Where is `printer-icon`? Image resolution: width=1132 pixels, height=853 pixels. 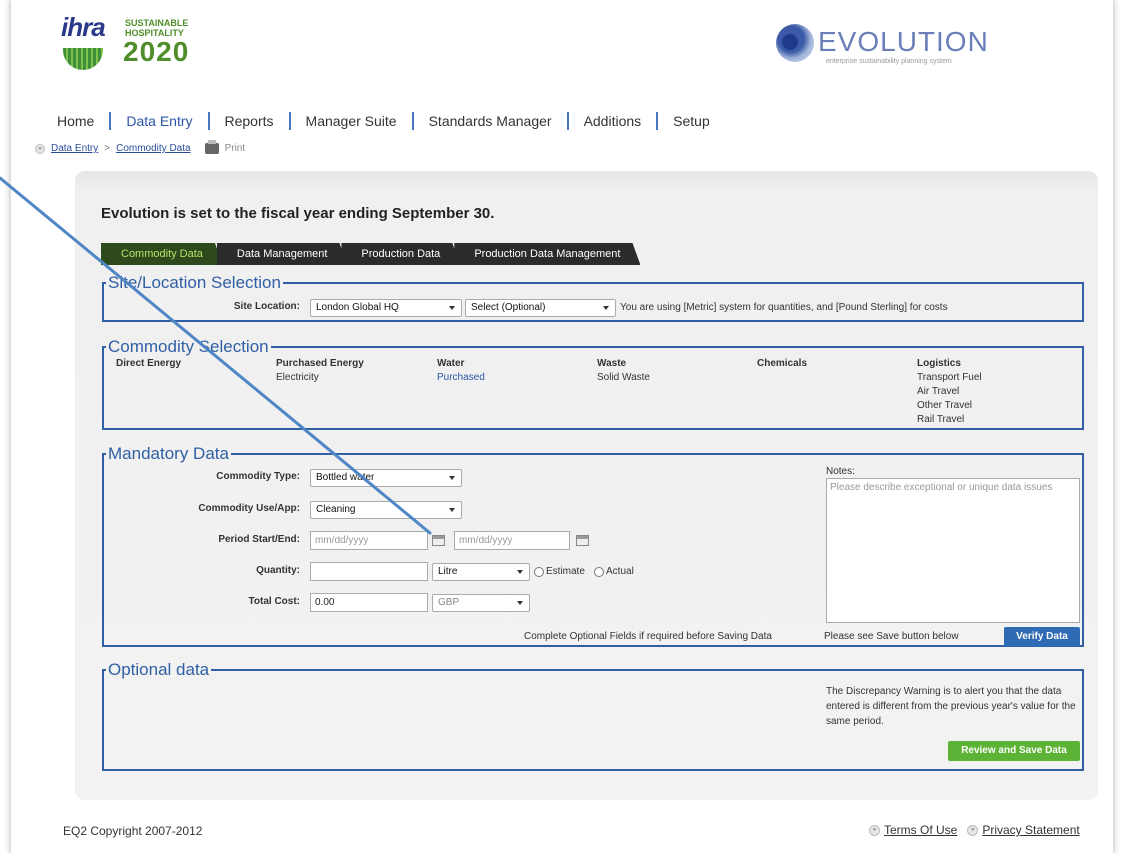
printer-icon is located at coordinates (211, 147).